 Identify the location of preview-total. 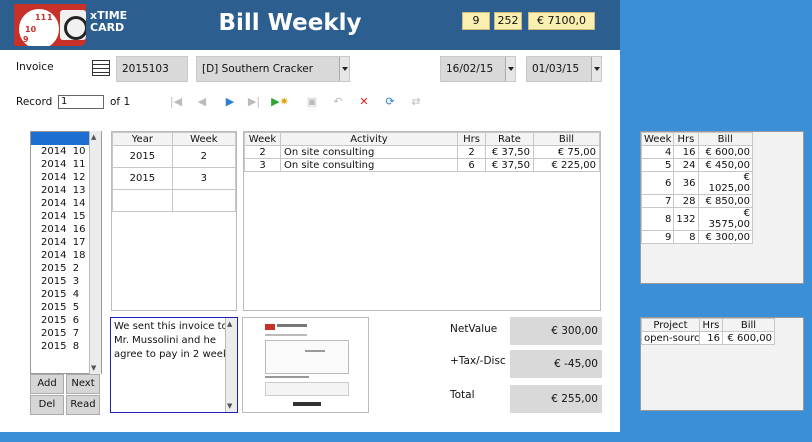
(307, 404).